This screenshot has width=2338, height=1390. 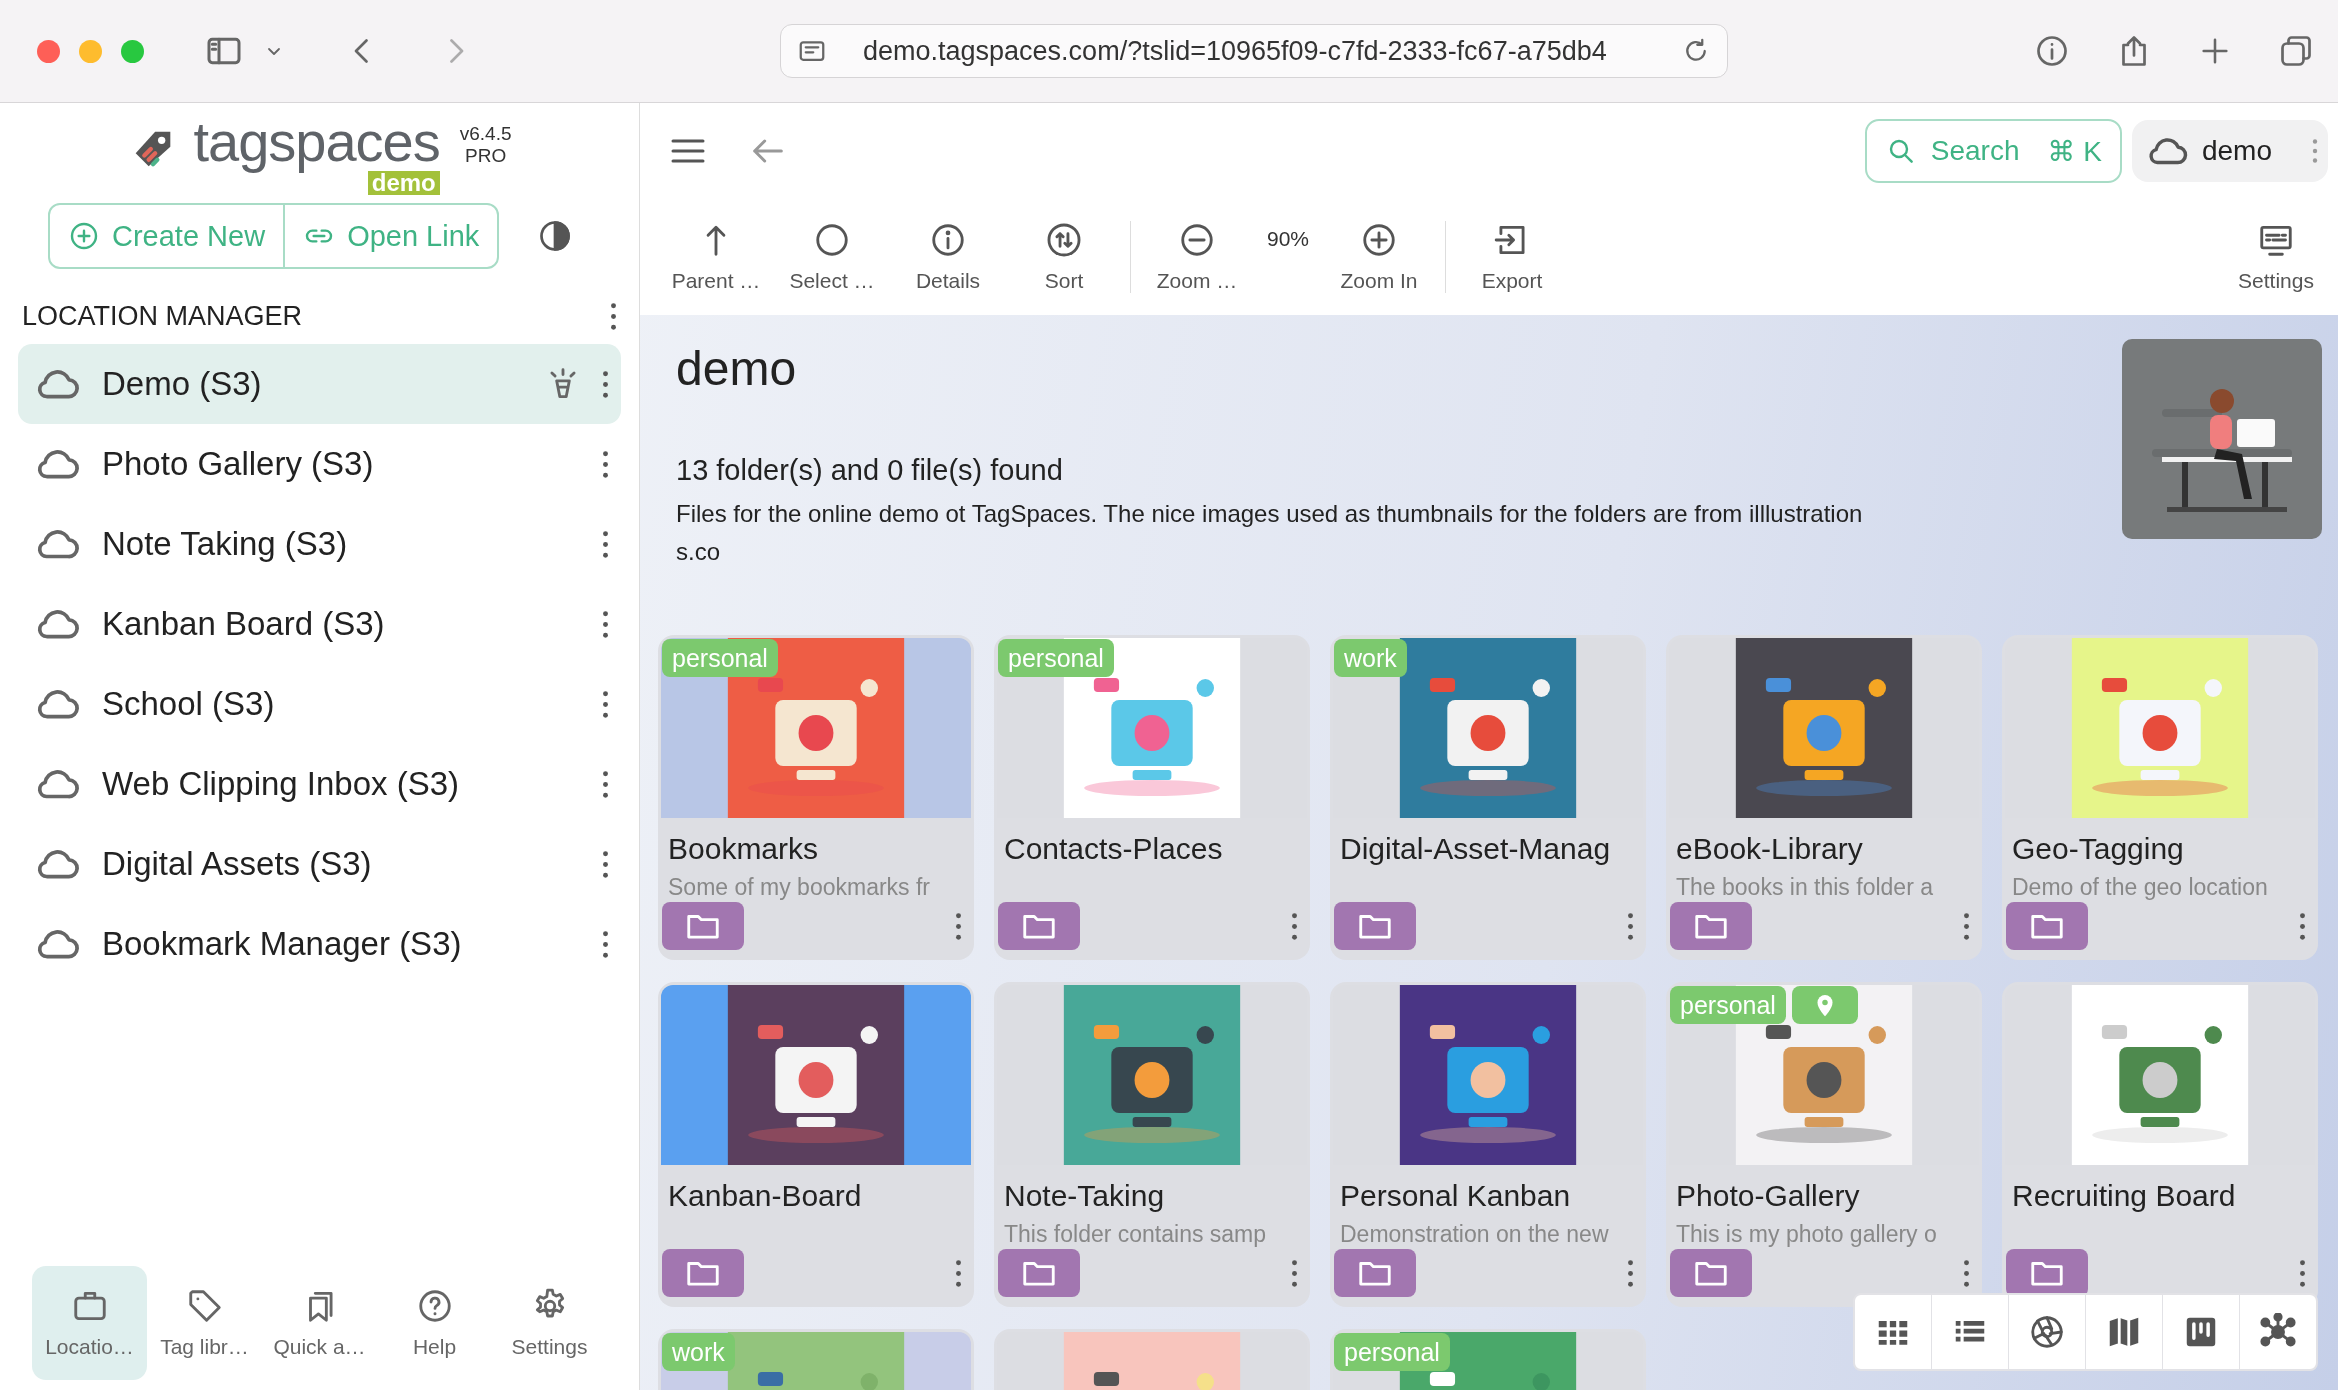 I want to click on logo-badge: demo, so click(x=403, y=182).